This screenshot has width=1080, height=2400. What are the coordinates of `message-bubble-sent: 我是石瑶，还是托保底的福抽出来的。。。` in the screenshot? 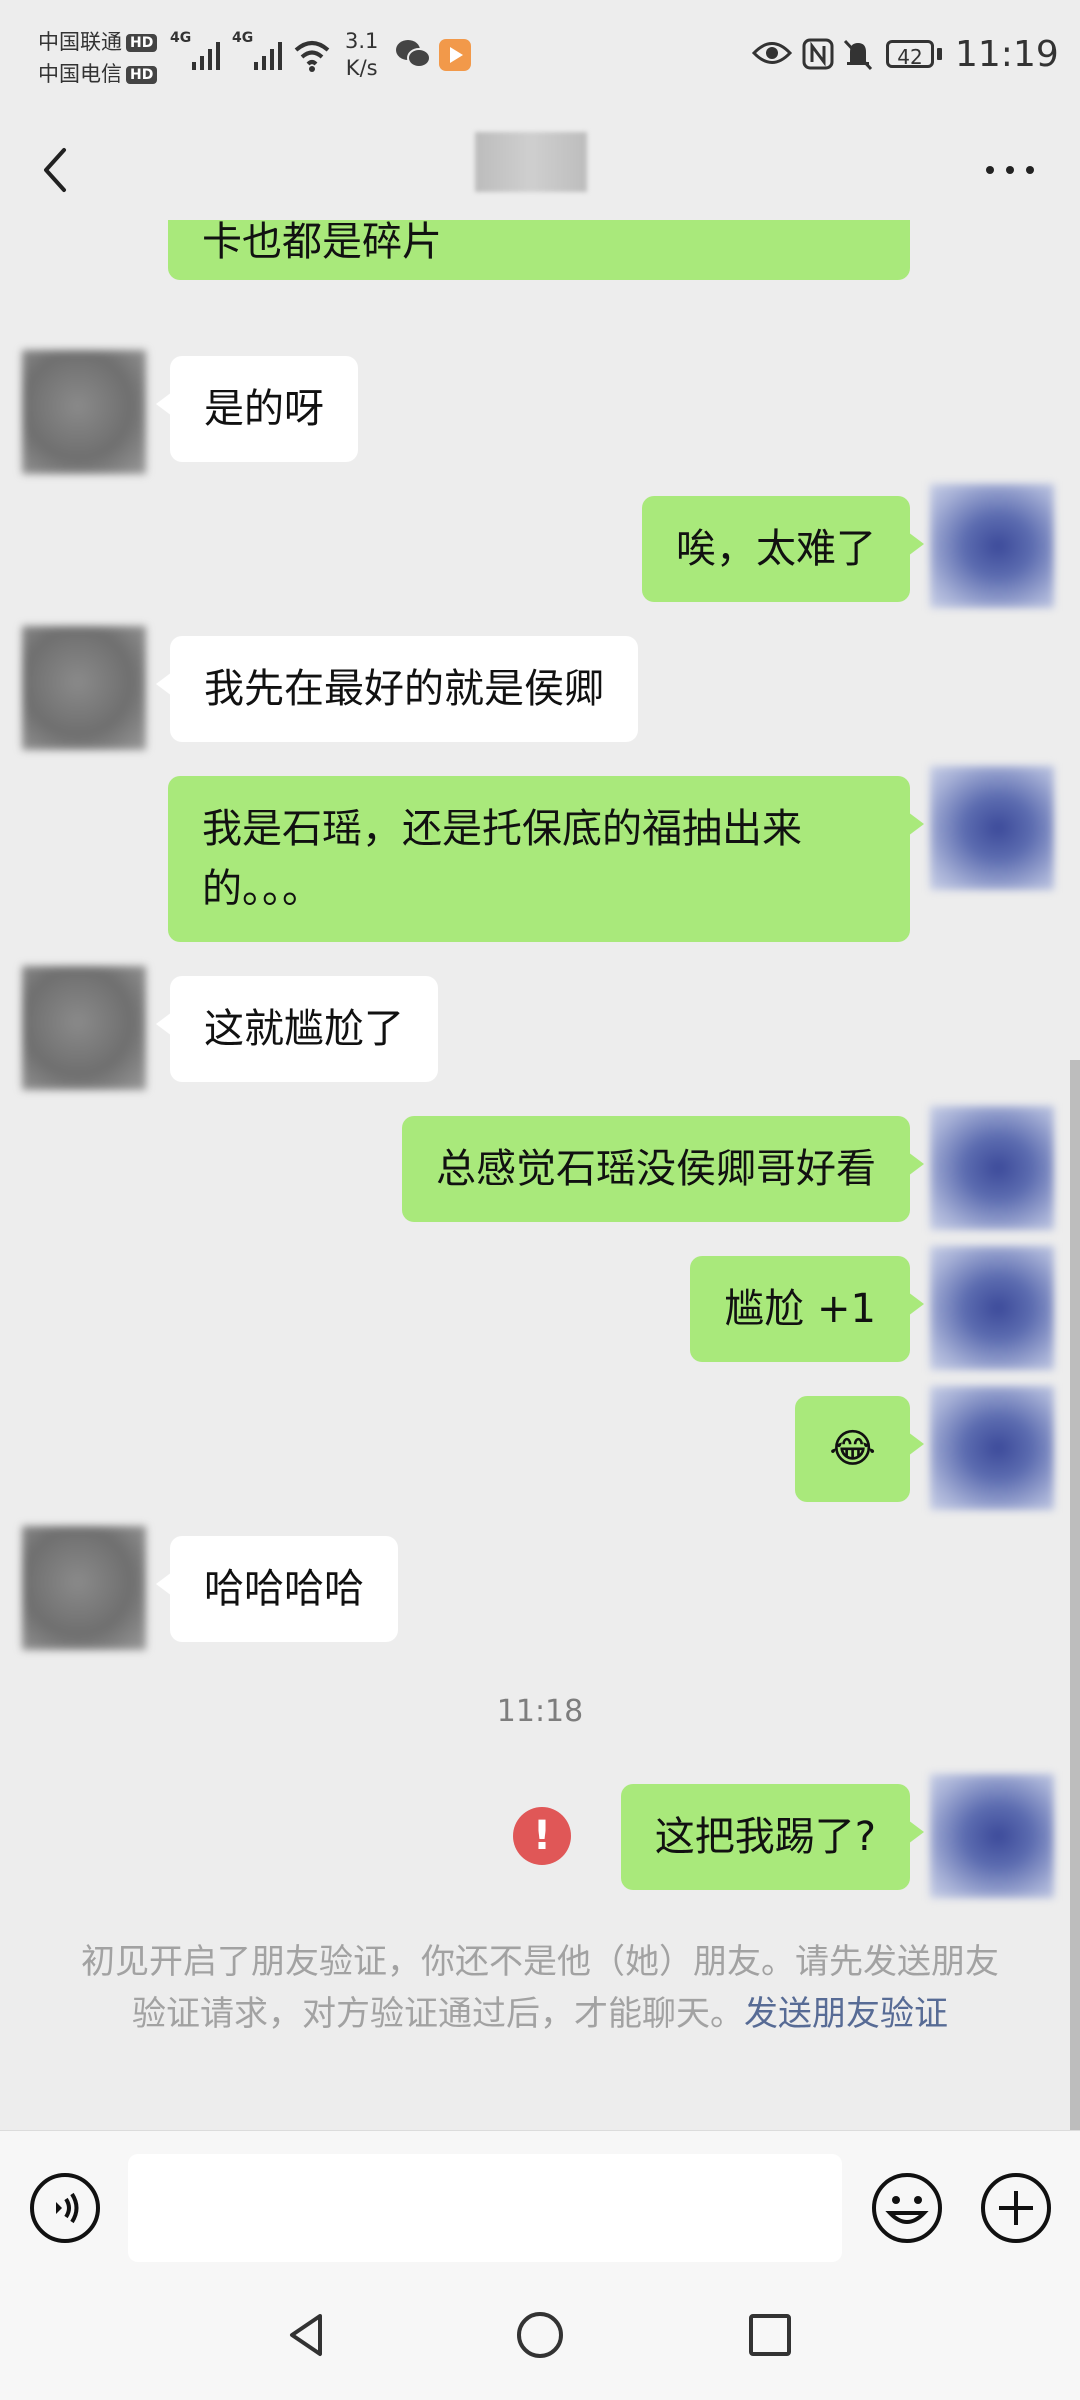 It's located at (546, 859).